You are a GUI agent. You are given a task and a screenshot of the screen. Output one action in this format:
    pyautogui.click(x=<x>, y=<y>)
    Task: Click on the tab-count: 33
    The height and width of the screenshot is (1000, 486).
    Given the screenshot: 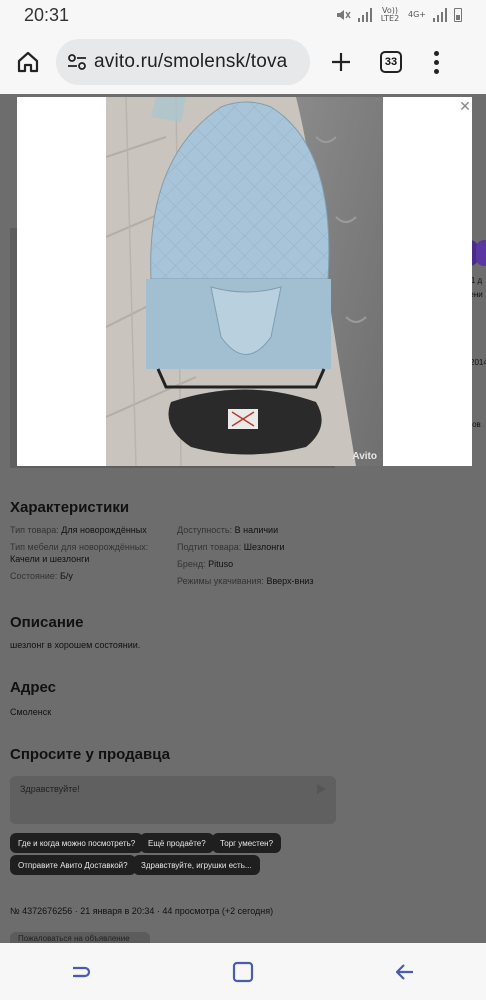 What is the action you would take?
    pyautogui.click(x=391, y=62)
    